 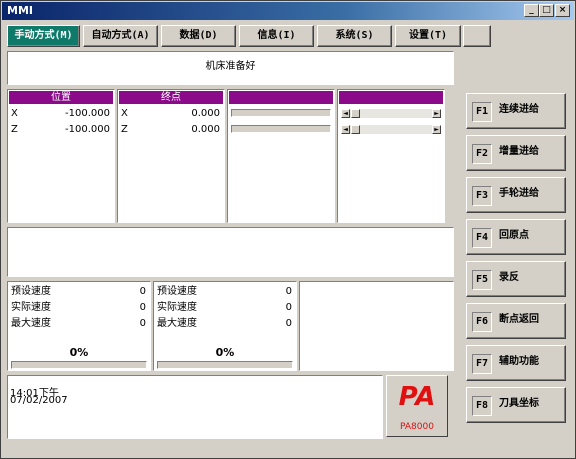 I want to click on fkey-label: F6, so click(x=482, y=322).